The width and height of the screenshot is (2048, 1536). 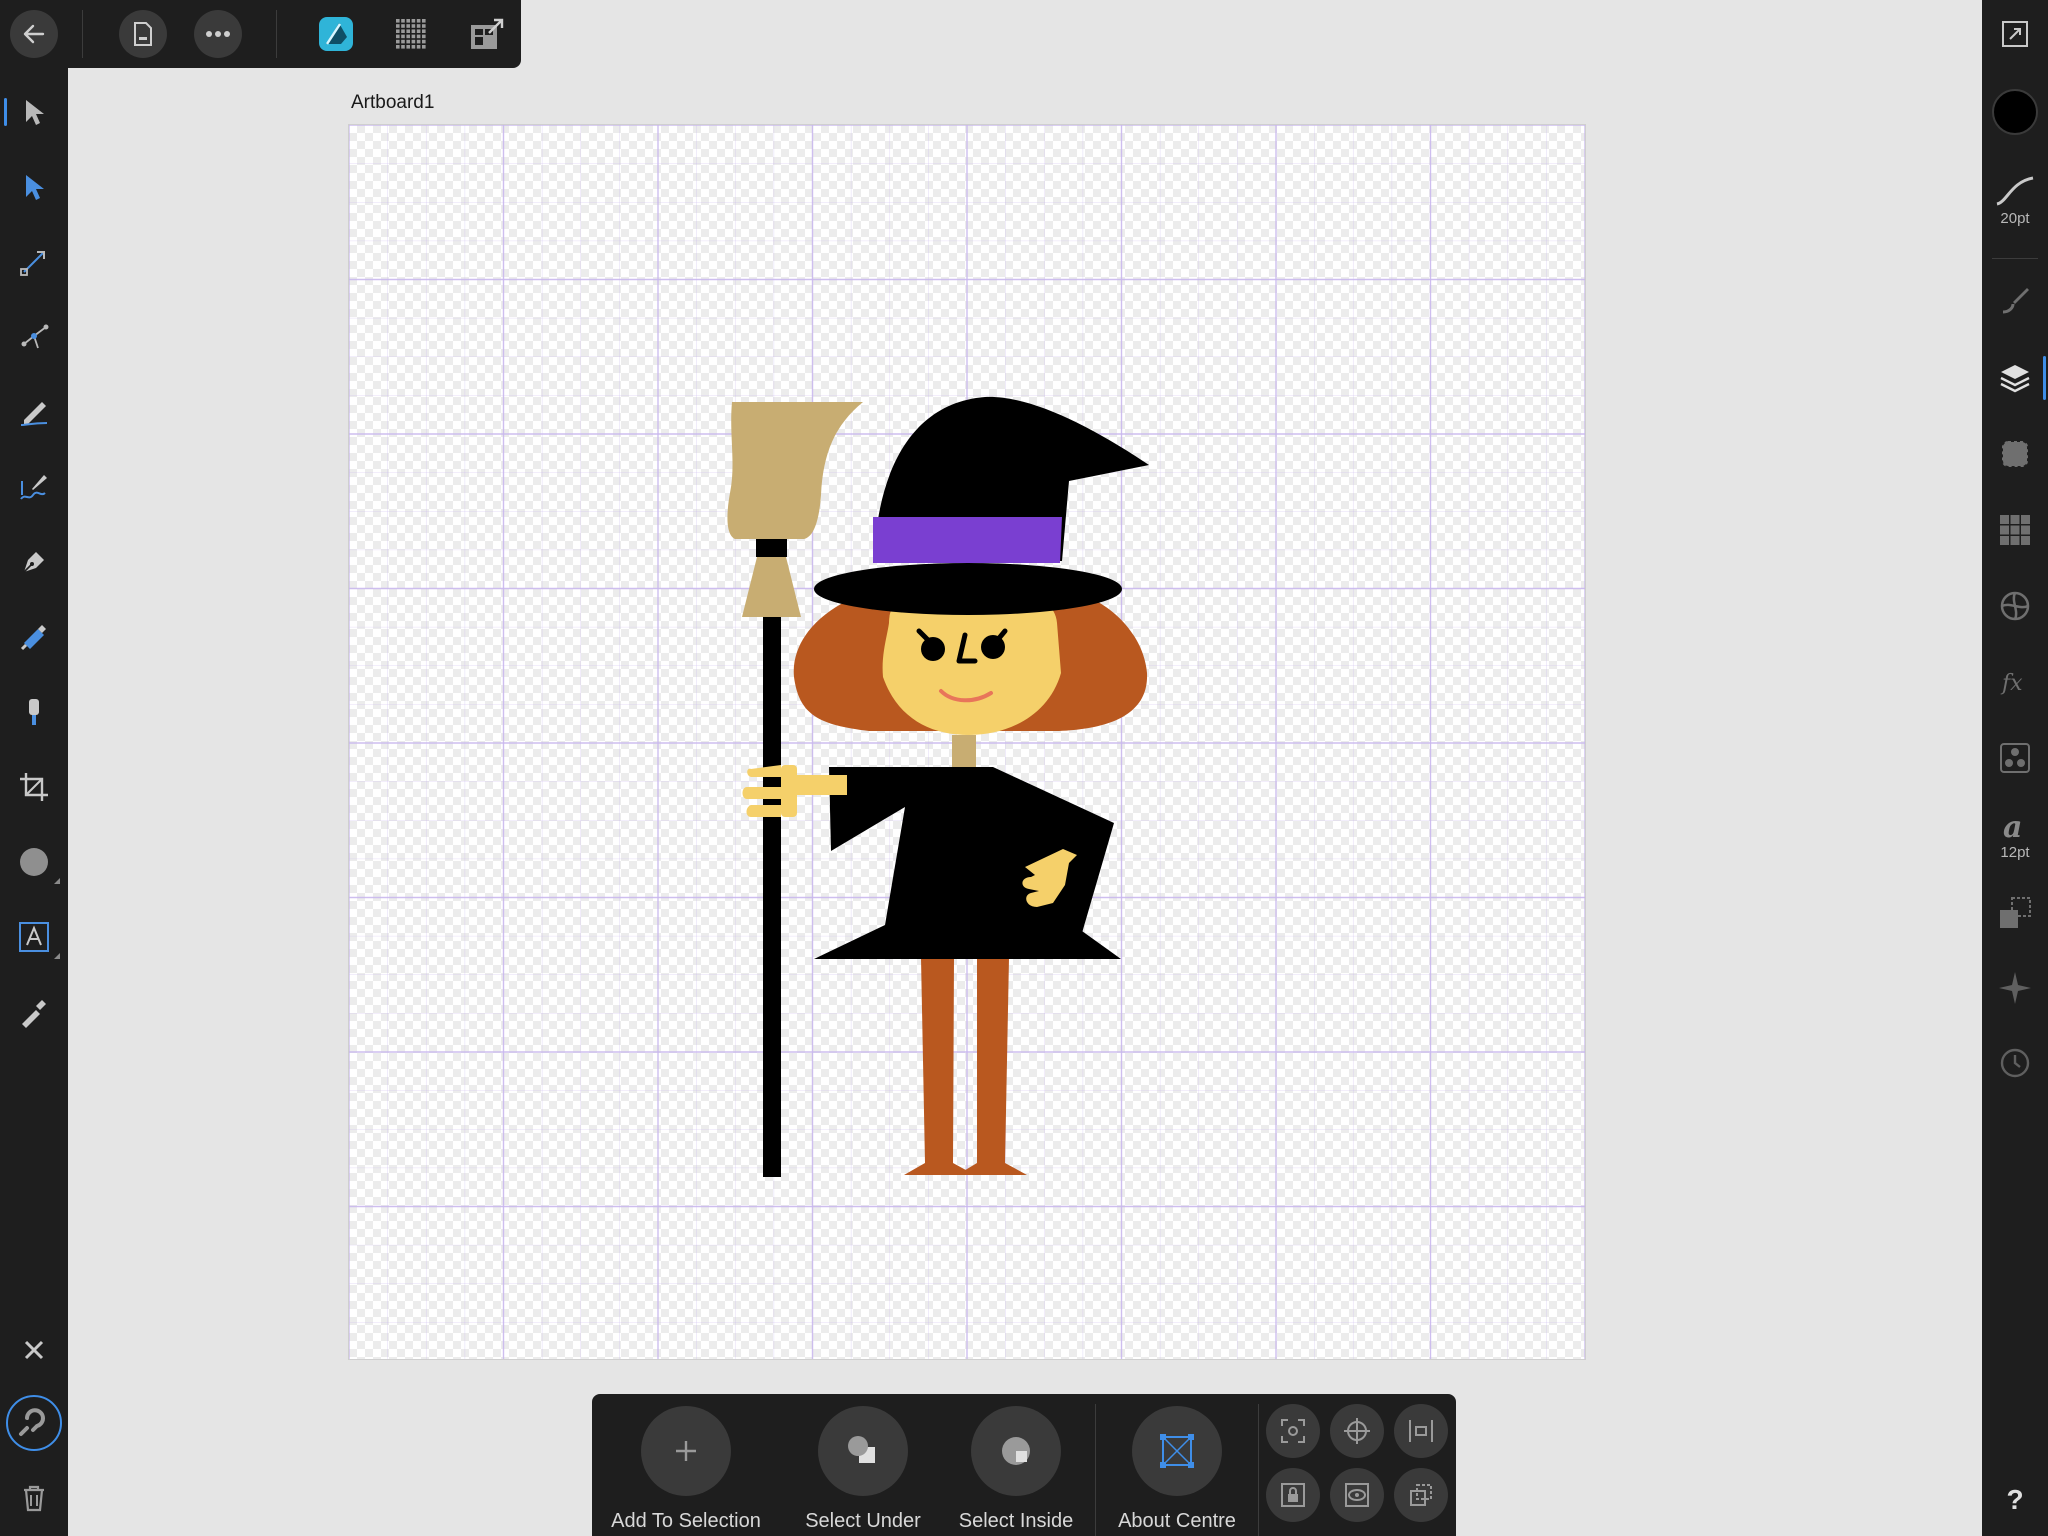 I want to click on select-inside-icon, so click(x=1016, y=1451).